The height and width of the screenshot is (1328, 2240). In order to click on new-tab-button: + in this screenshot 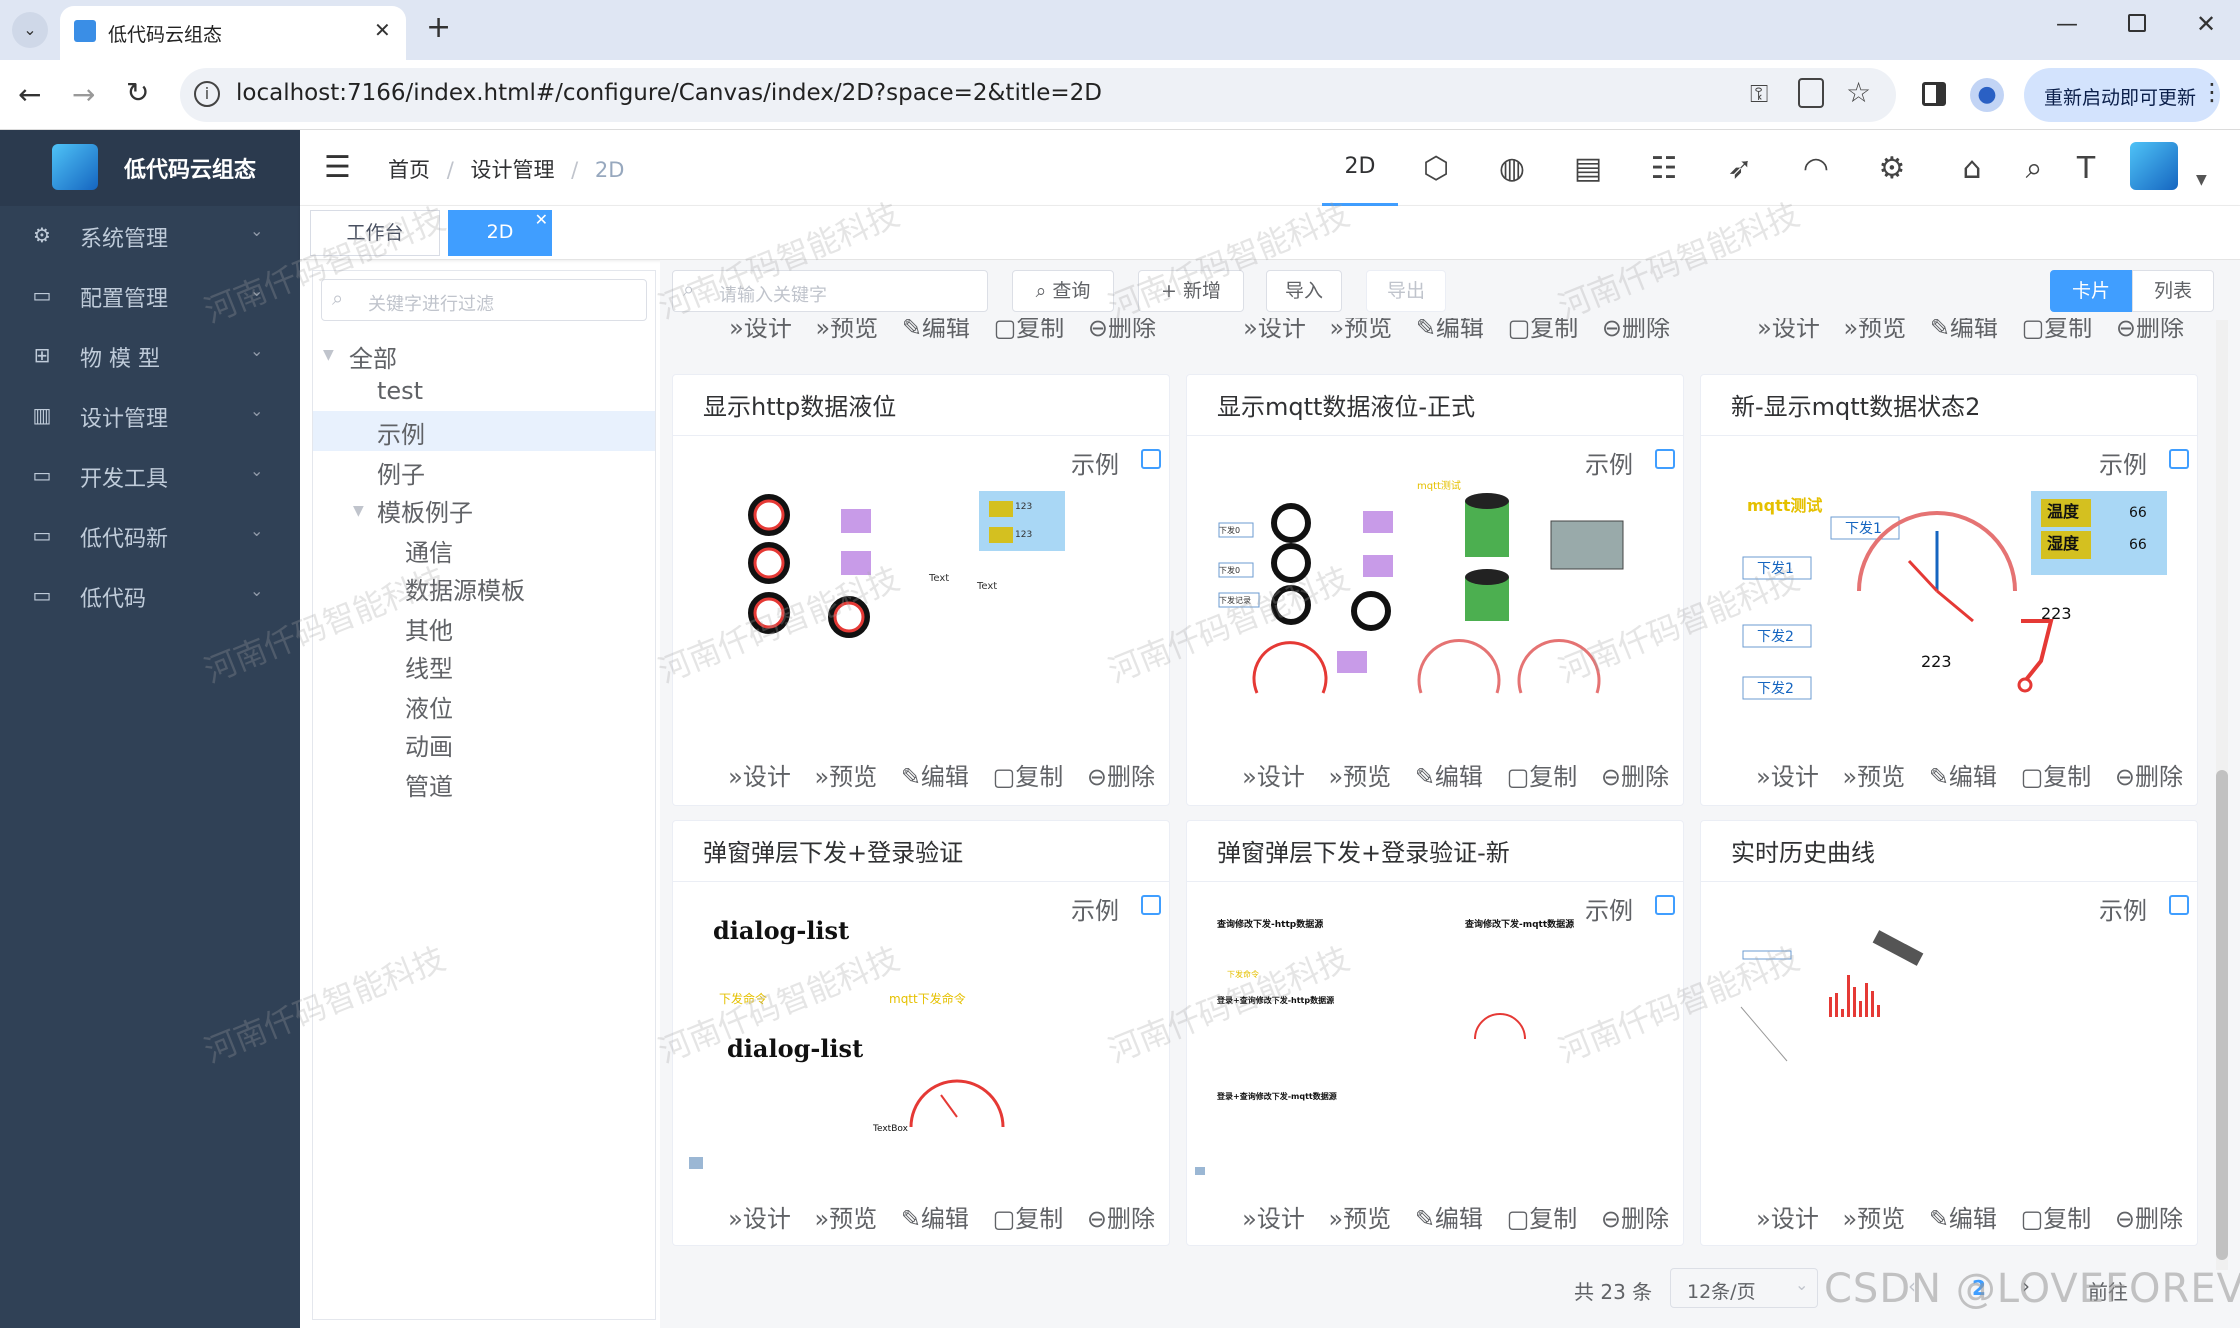, I will do `click(438, 27)`.